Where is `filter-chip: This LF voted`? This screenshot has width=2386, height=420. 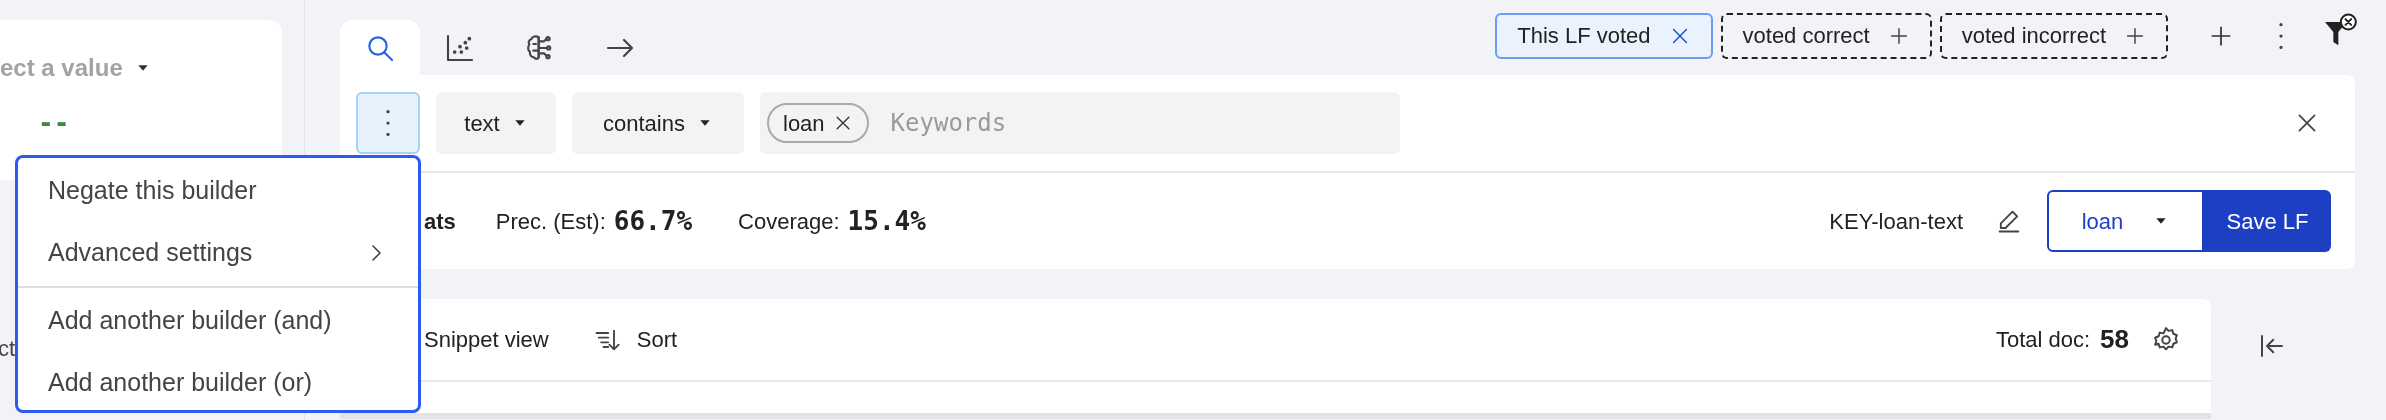
filter-chip: This LF voted is located at coordinates (1604, 35).